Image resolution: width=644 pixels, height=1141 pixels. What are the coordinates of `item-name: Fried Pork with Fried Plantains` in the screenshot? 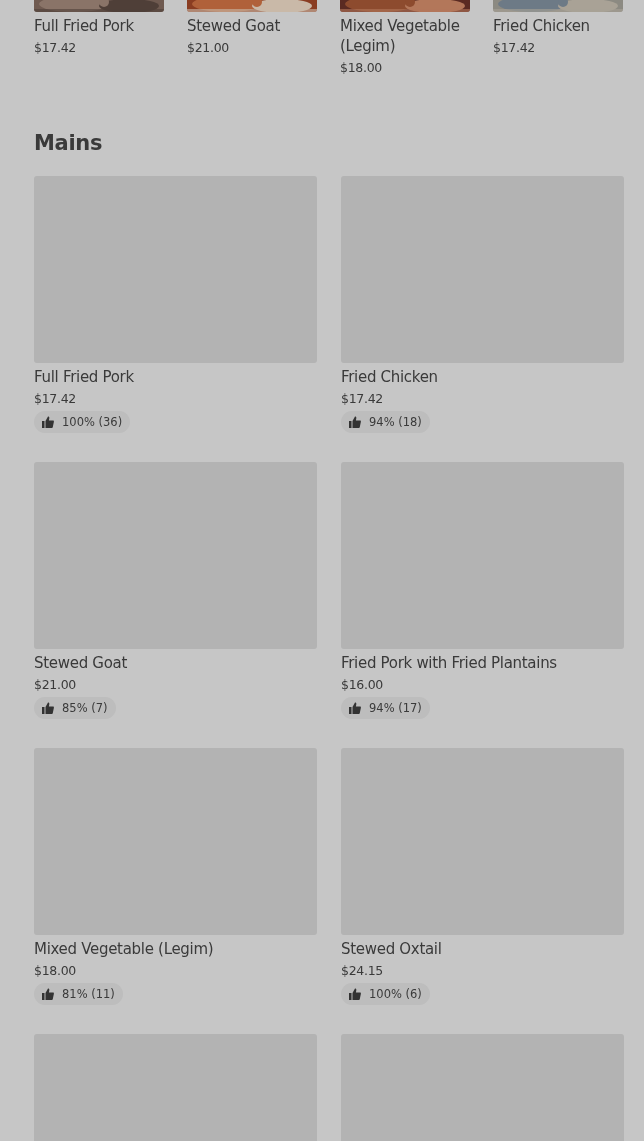 It's located at (449, 663).